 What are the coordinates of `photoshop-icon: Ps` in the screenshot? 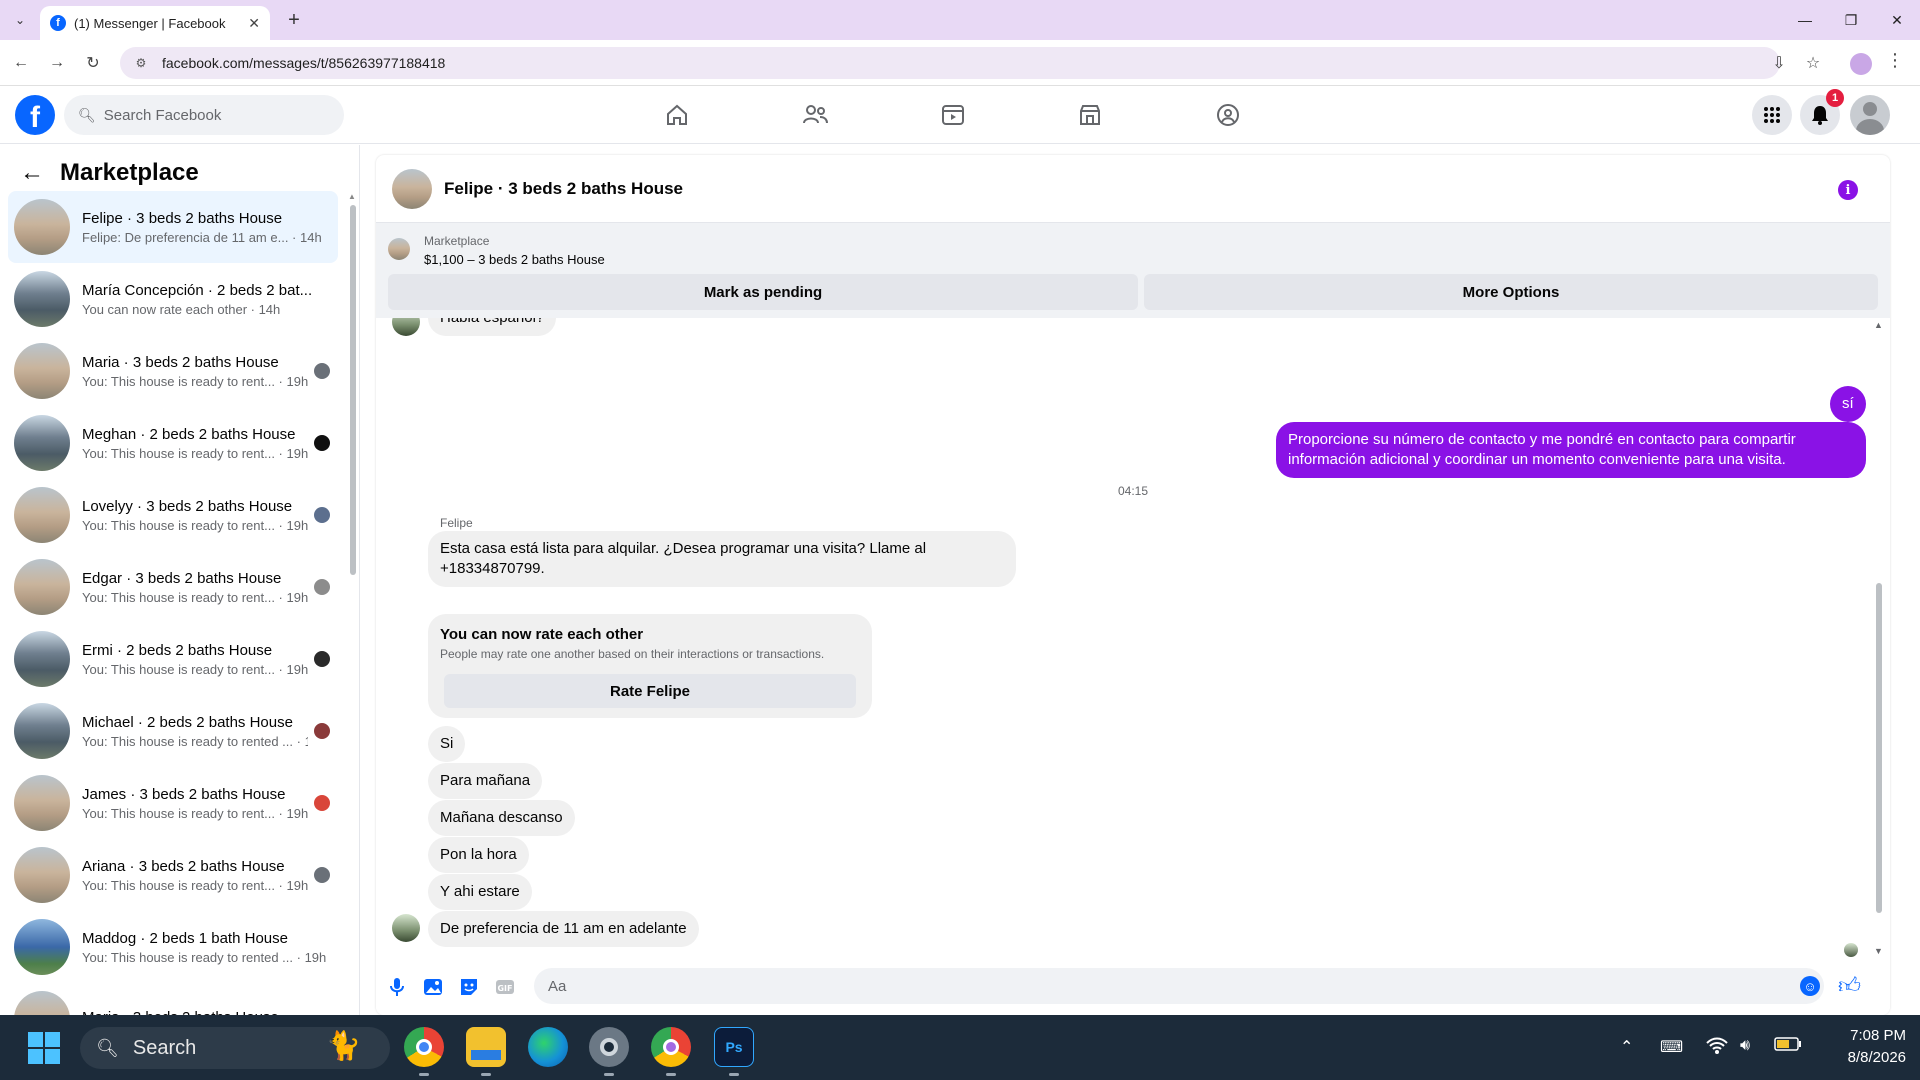 It's located at (734, 1047).